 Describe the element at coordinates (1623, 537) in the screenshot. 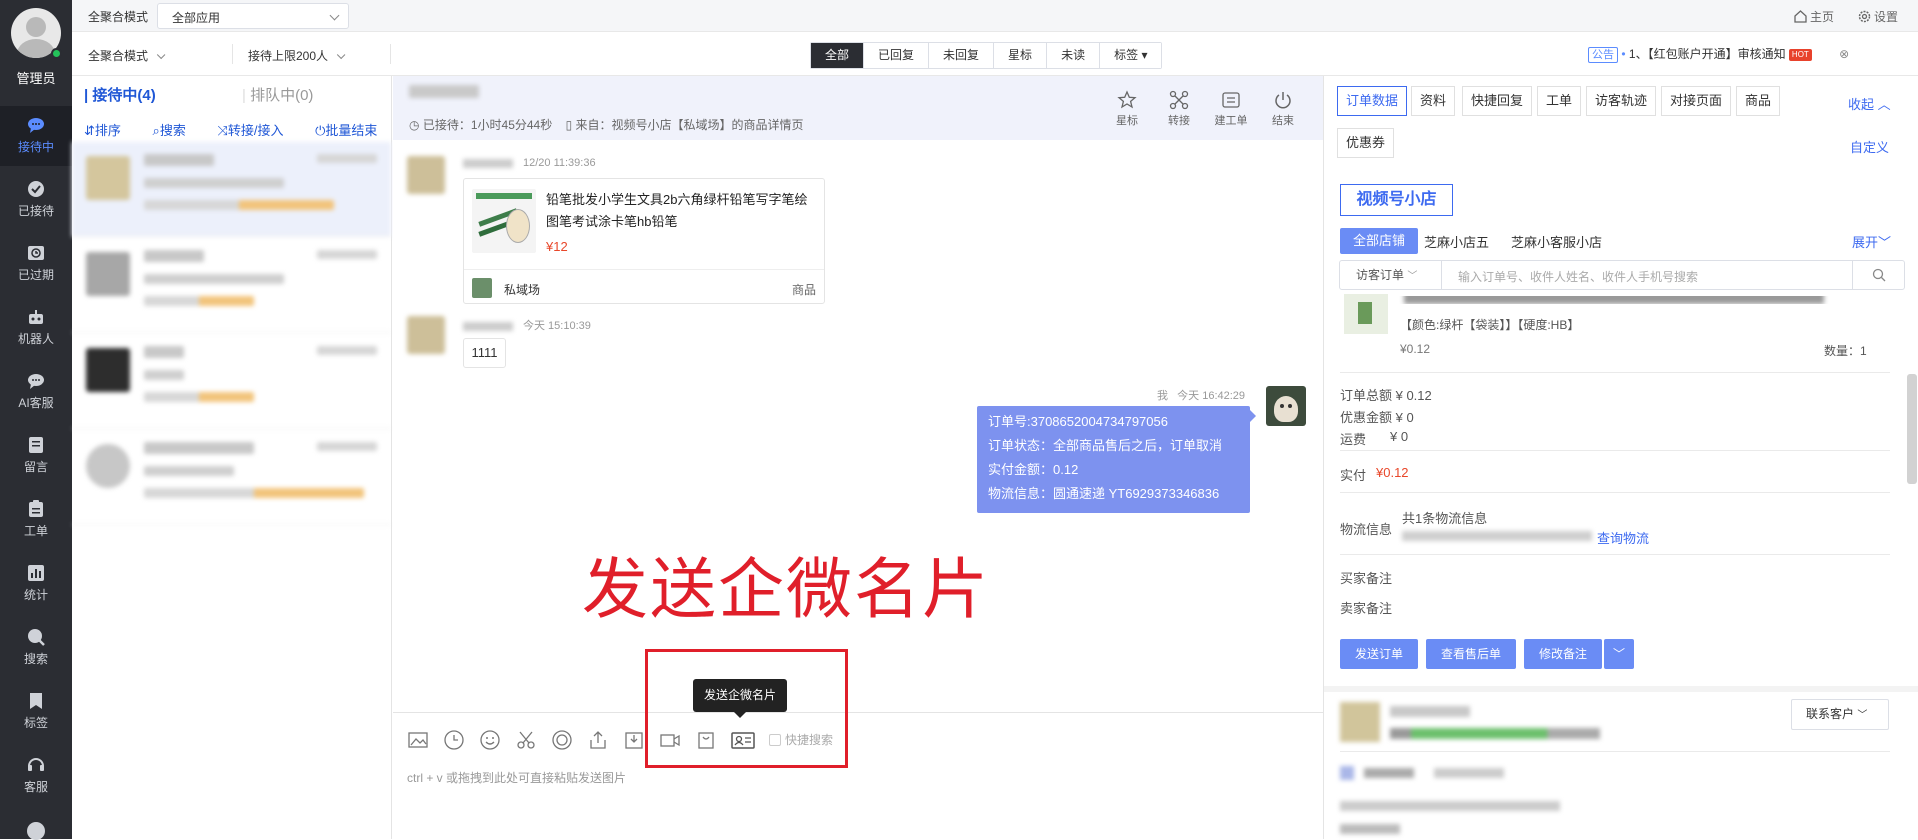

I see `track-logistics-link: 查询物流` at that location.